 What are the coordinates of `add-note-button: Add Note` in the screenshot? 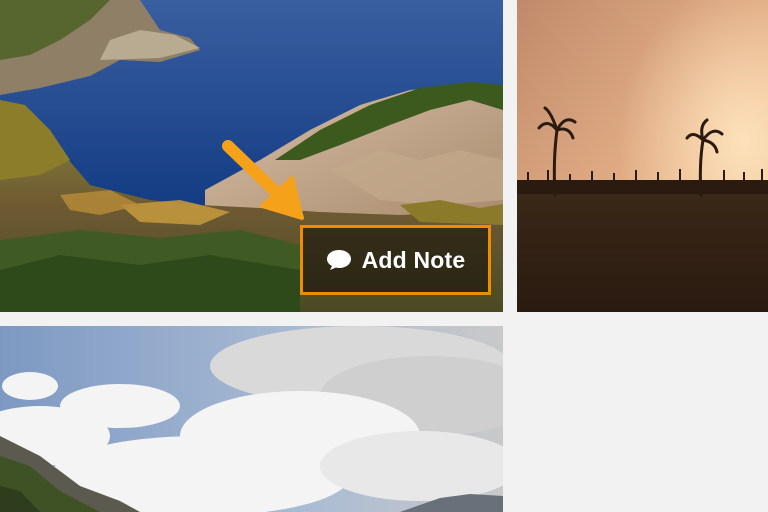 It's located at (395, 260).